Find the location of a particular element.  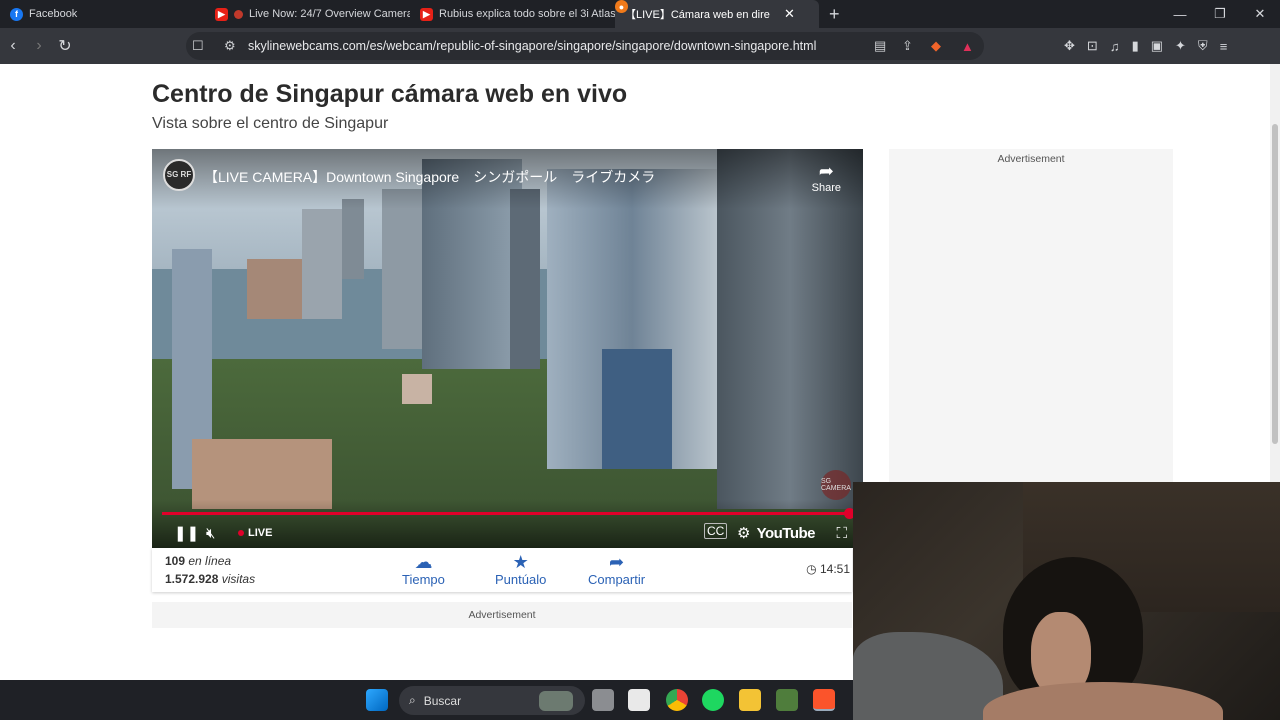

visits-stat: 1.572.928 visitas is located at coordinates (210, 579).